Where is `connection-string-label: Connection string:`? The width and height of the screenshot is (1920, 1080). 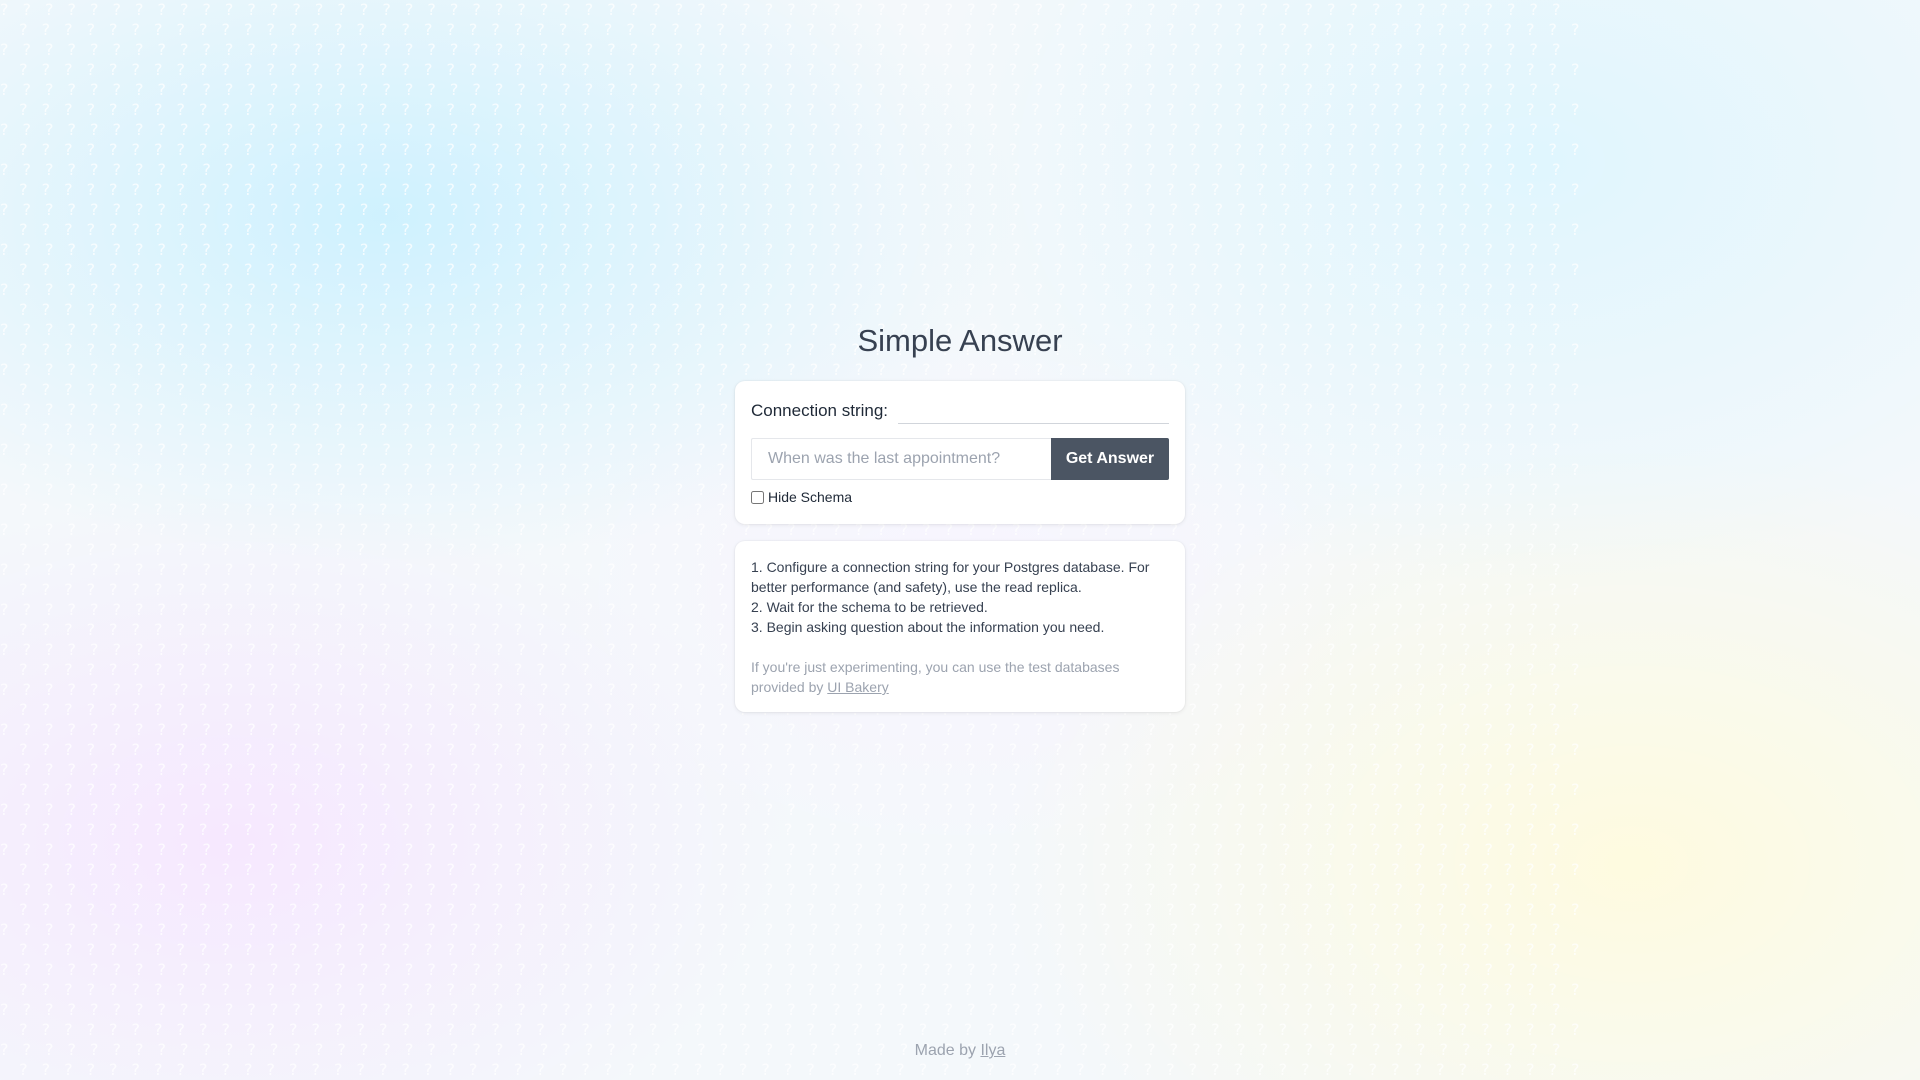
connection-string-label: Connection string: is located at coordinates (820, 410).